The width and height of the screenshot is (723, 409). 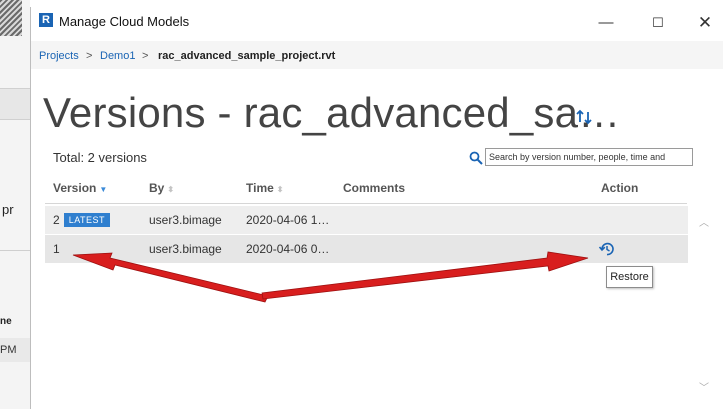 What do you see at coordinates (117, 56) in the screenshot?
I see `breadcrumb-demo1-link: Demo1` at bounding box center [117, 56].